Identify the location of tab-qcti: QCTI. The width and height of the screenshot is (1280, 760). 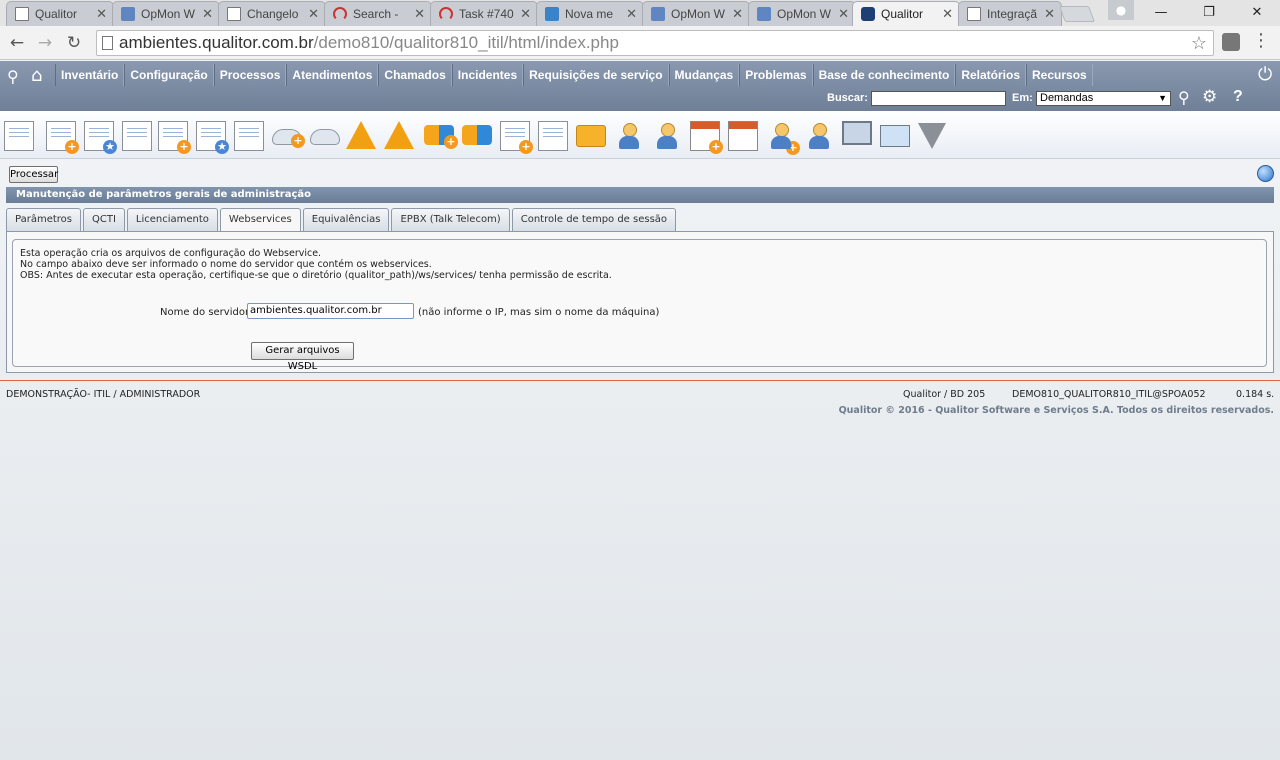
(103, 219).